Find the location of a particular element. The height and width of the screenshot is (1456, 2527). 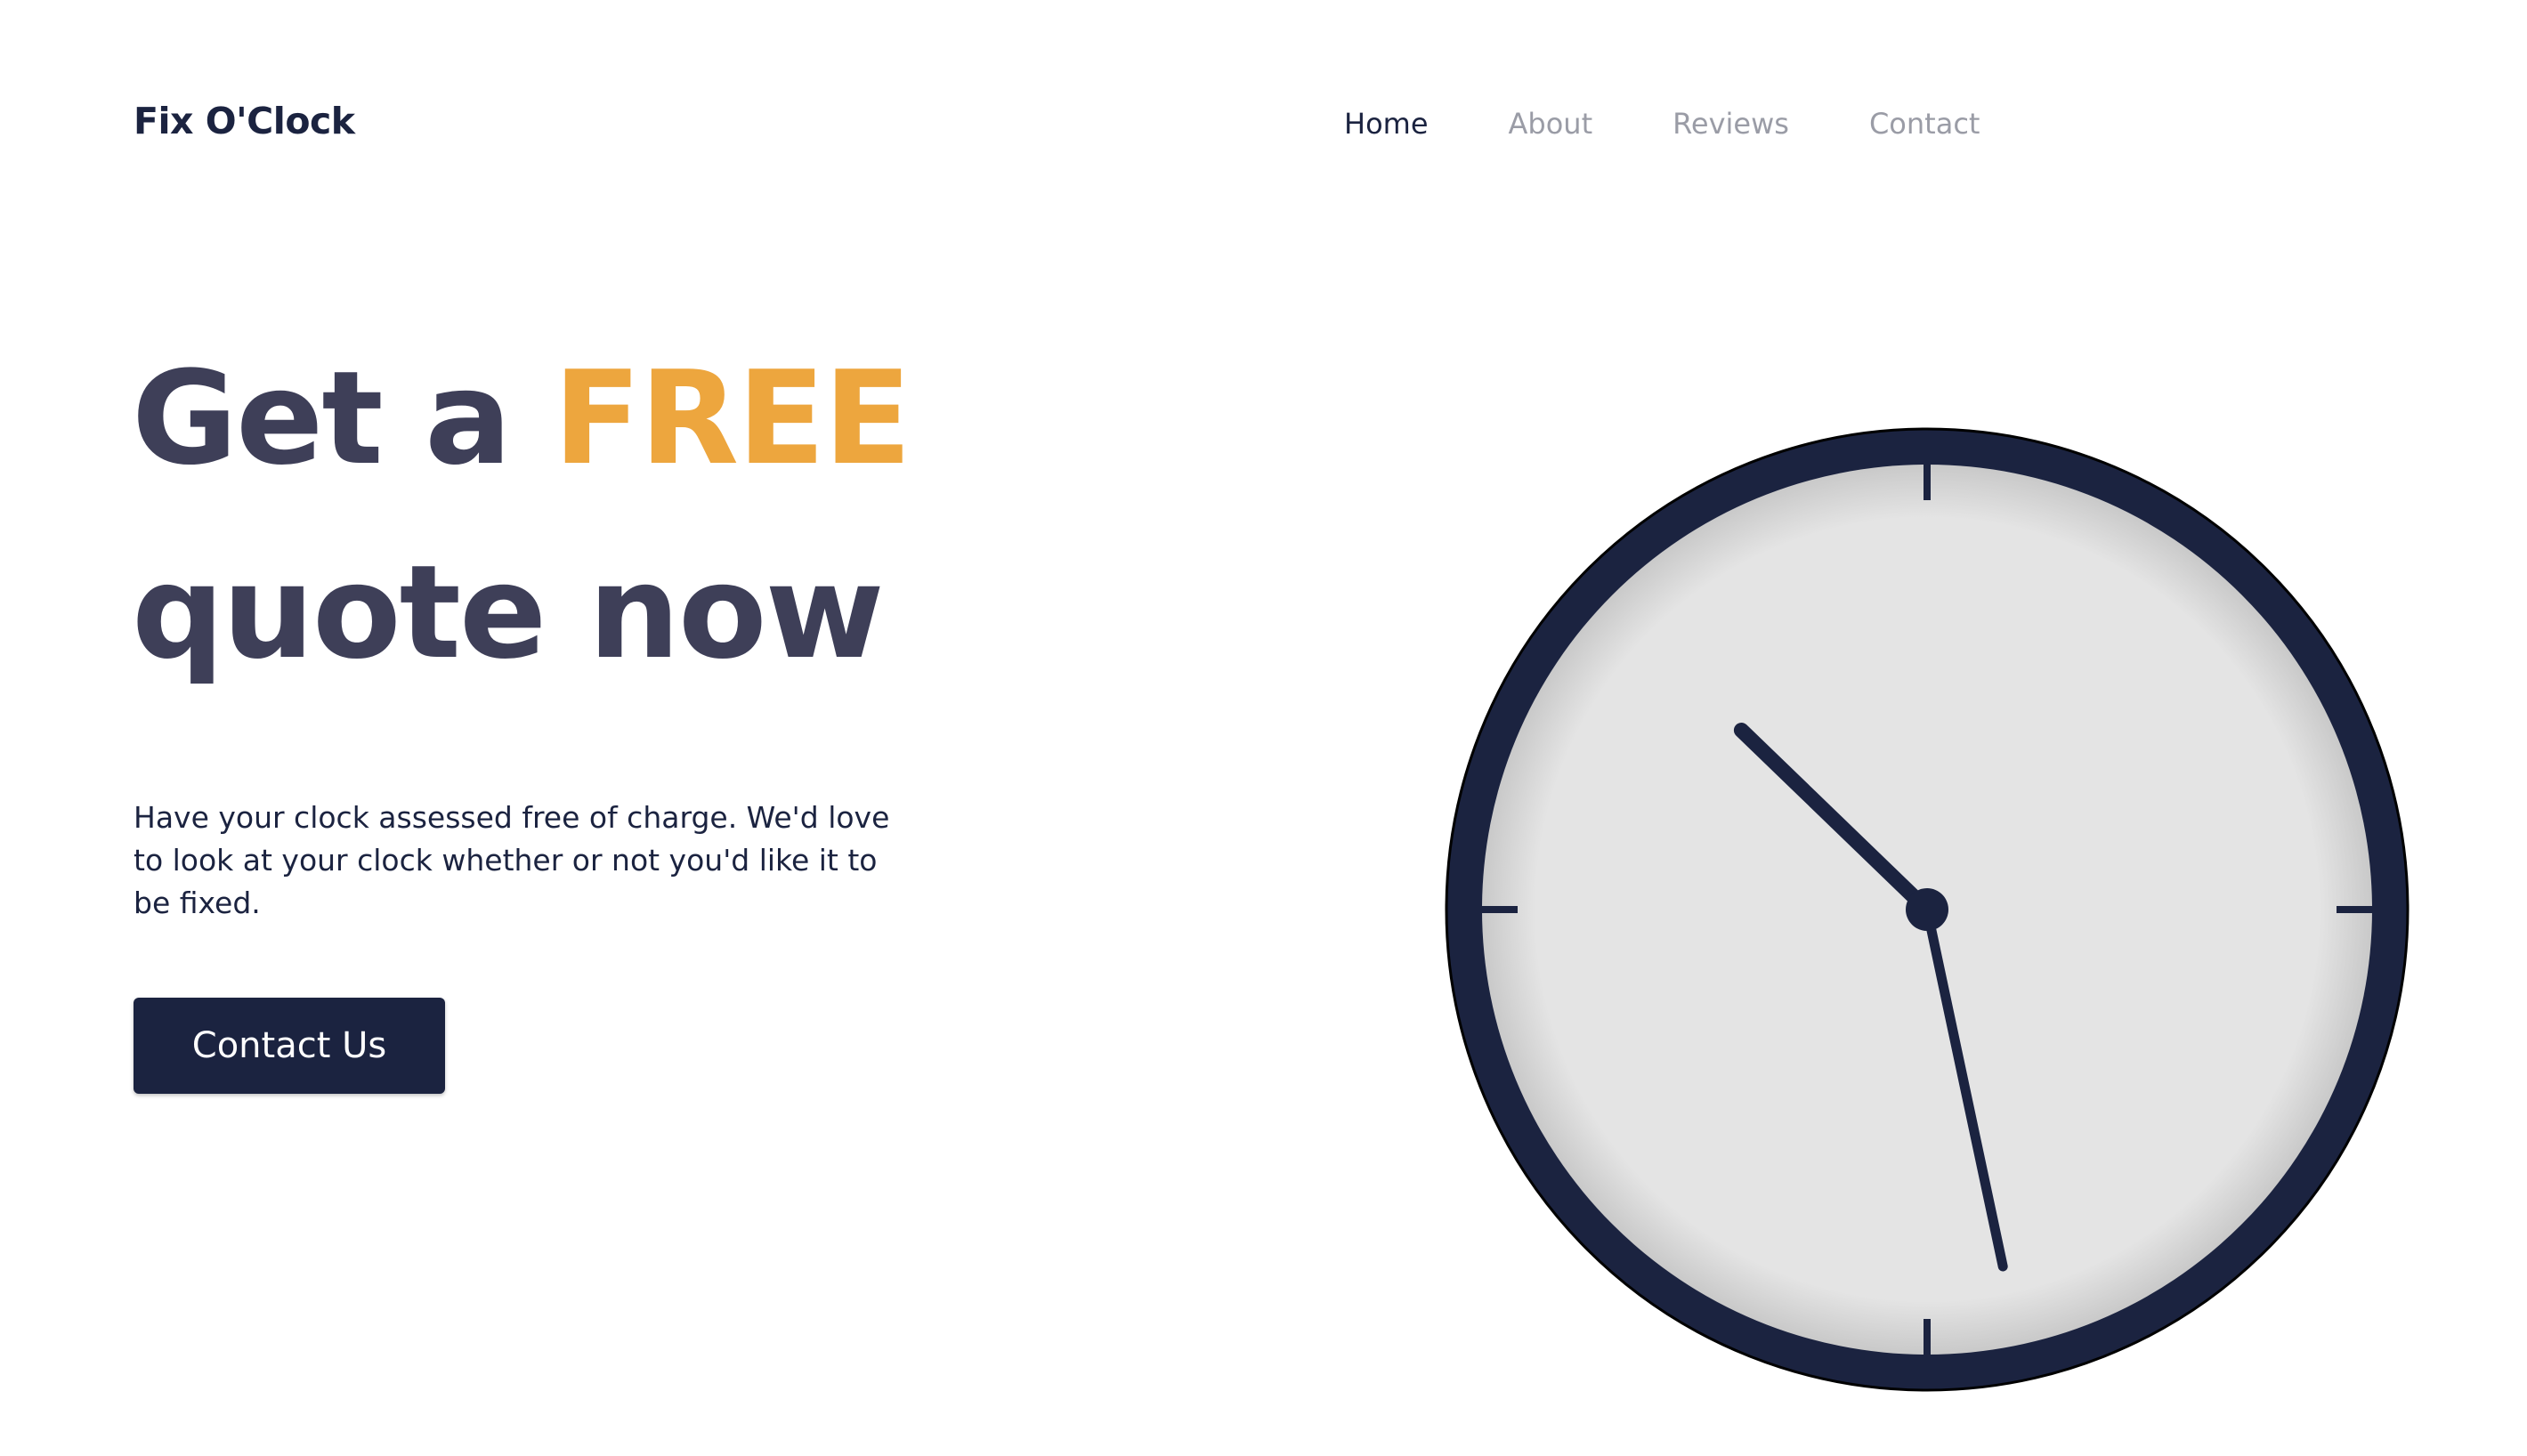

contact-us-button: Contact Us is located at coordinates (289, 1046).